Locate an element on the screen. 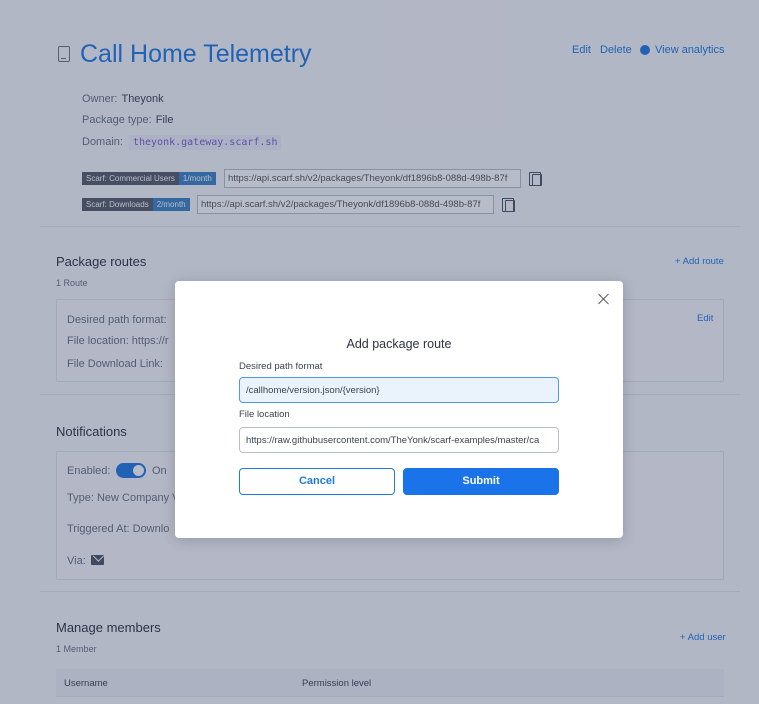 This screenshot has width=759, height=704. path-format-input is located at coordinates (399, 390).